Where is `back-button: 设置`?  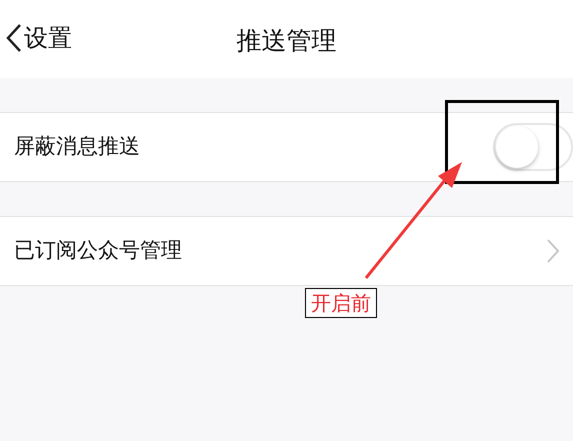 back-button: 设置 is located at coordinates (39, 38).